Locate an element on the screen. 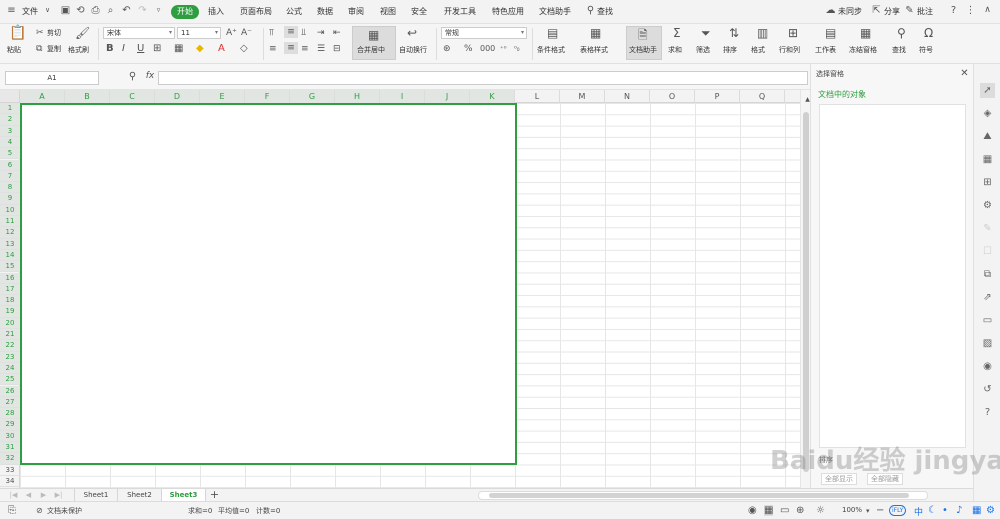 Image resolution: width=1000 pixels, height=519 pixels. column-header: N is located at coordinates (627, 96).